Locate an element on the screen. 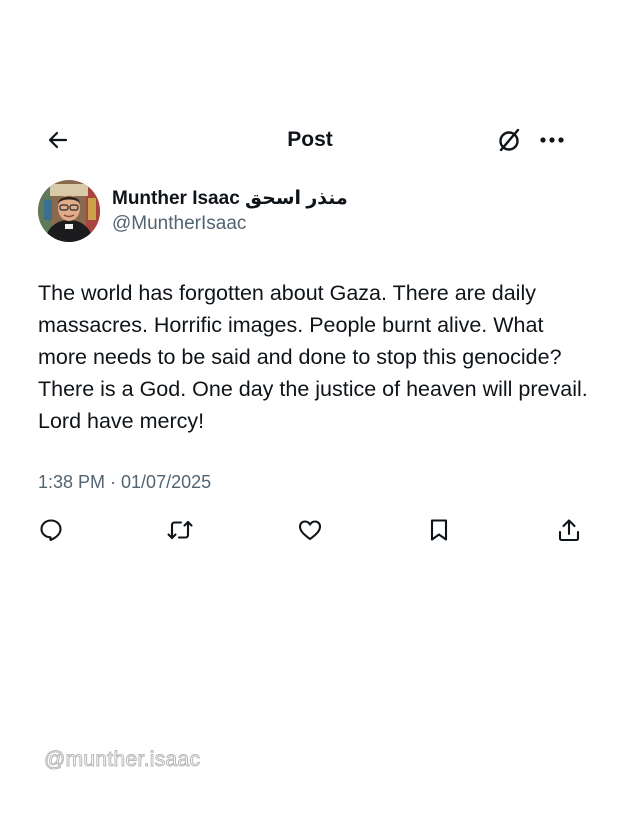 Image resolution: width=620 pixels, height=840 pixels. grok-icon is located at coordinates (509, 140).